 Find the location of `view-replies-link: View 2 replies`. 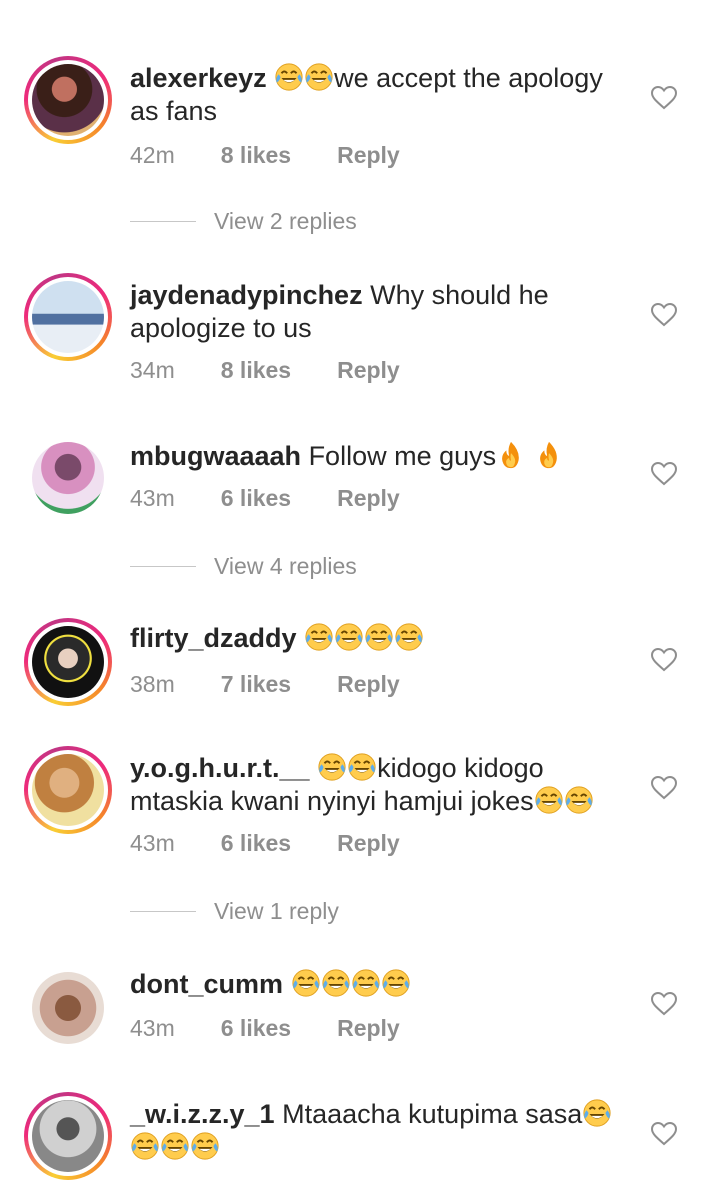

view-replies-link: View 2 replies is located at coordinates (243, 221).